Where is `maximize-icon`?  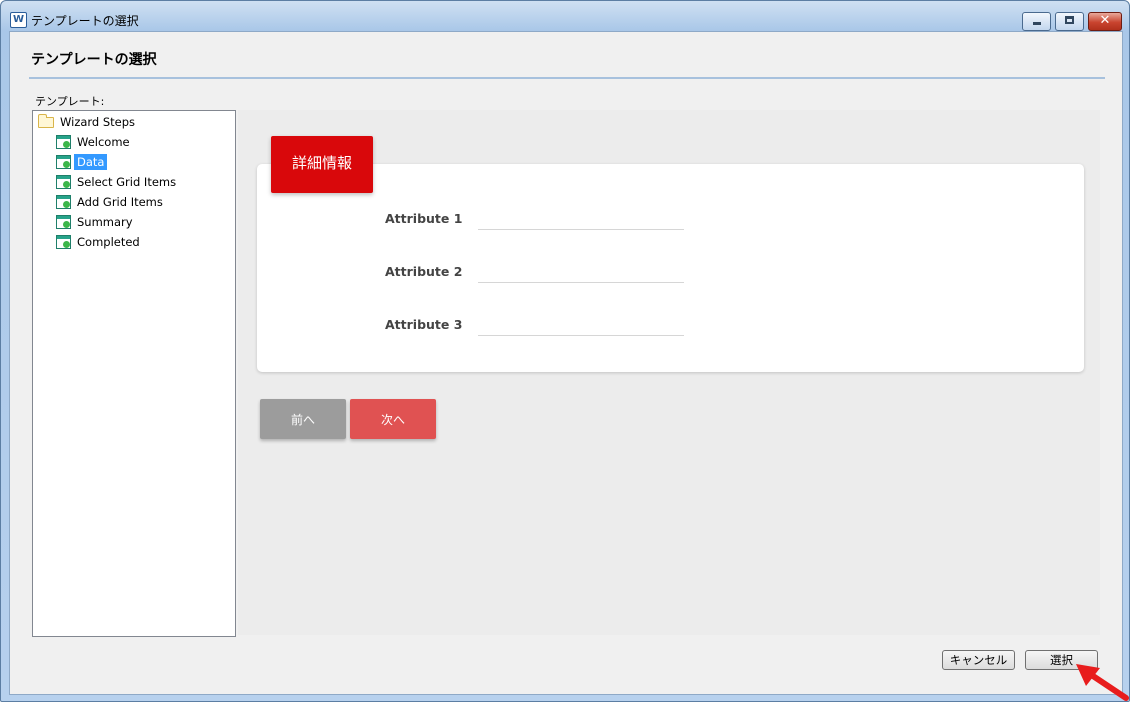 maximize-icon is located at coordinates (1069, 20).